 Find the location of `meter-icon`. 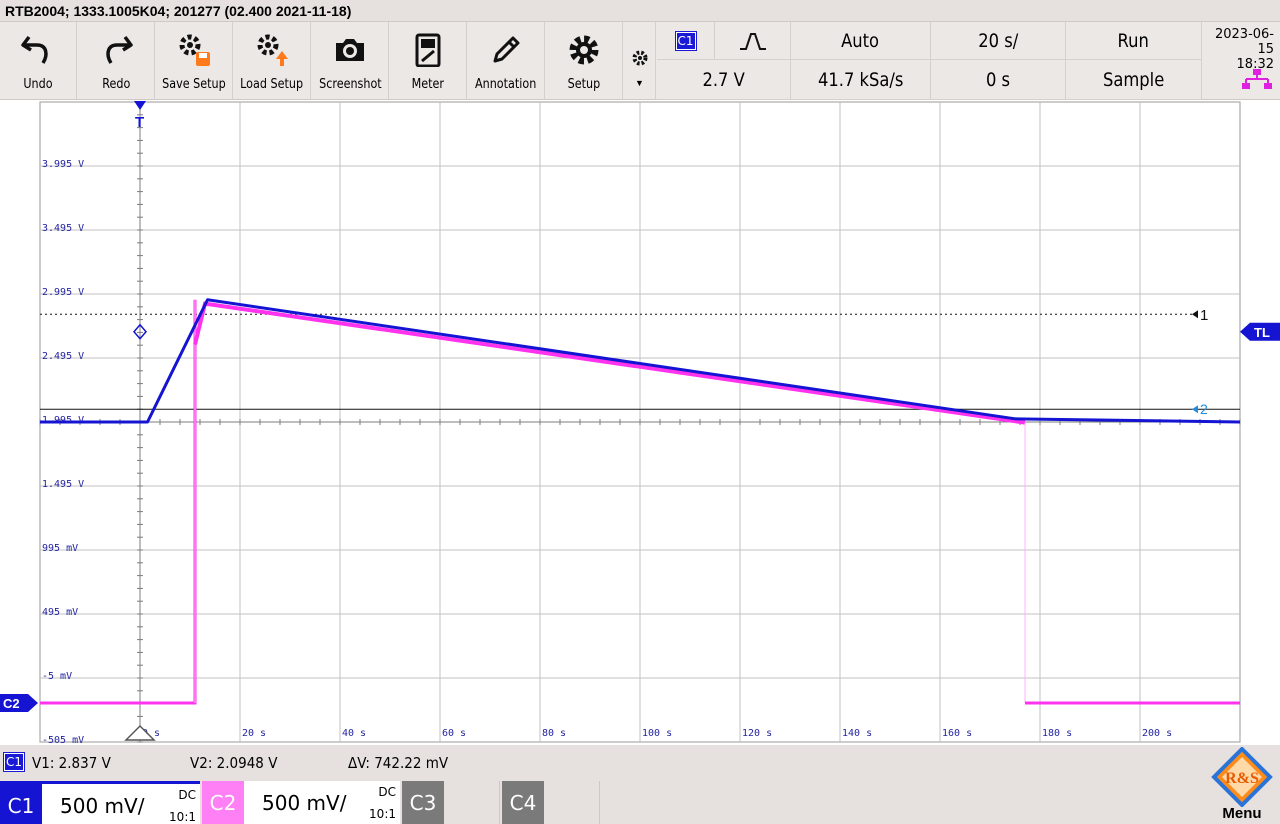

meter-icon is located at coordinates (428, 50).